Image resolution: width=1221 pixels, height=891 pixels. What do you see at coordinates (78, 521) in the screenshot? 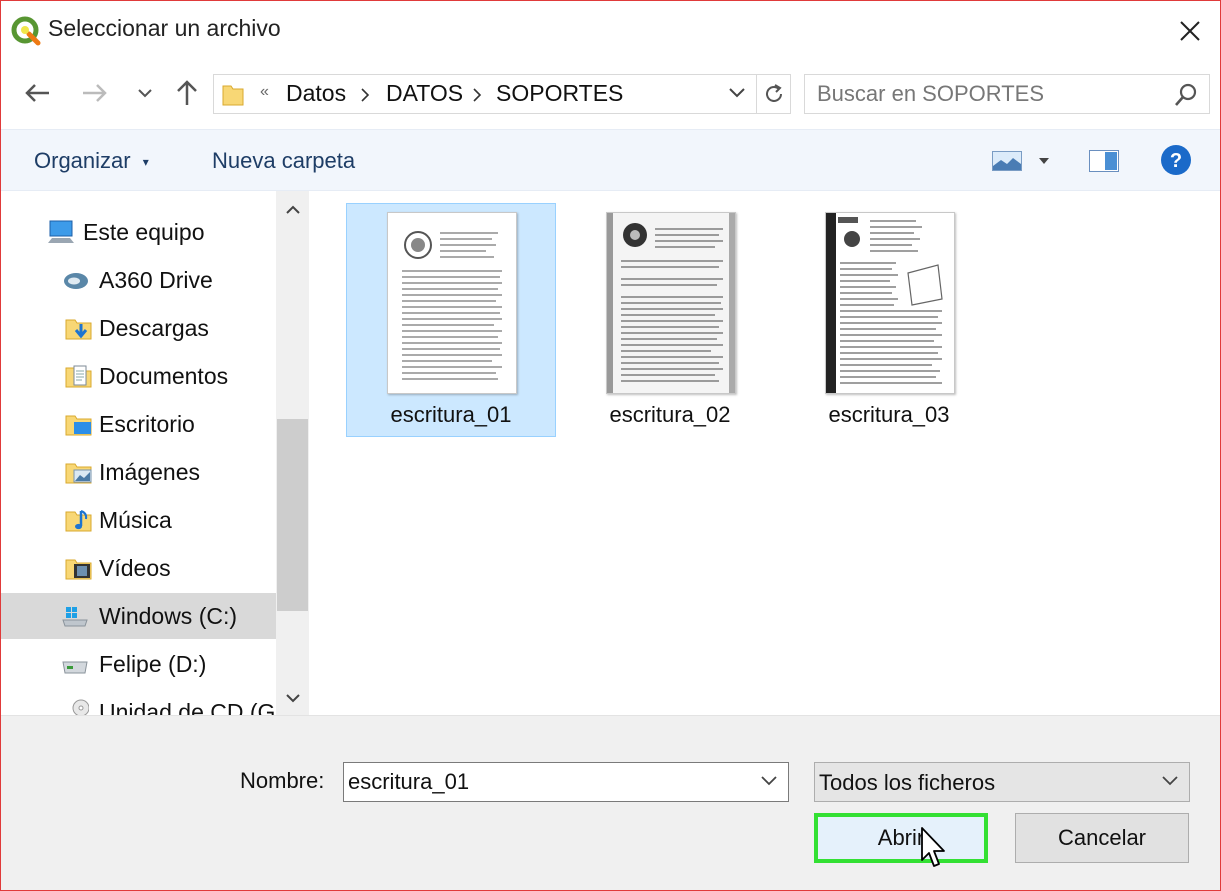
I see `music-folder-icon` at bounding box center [78, 521].